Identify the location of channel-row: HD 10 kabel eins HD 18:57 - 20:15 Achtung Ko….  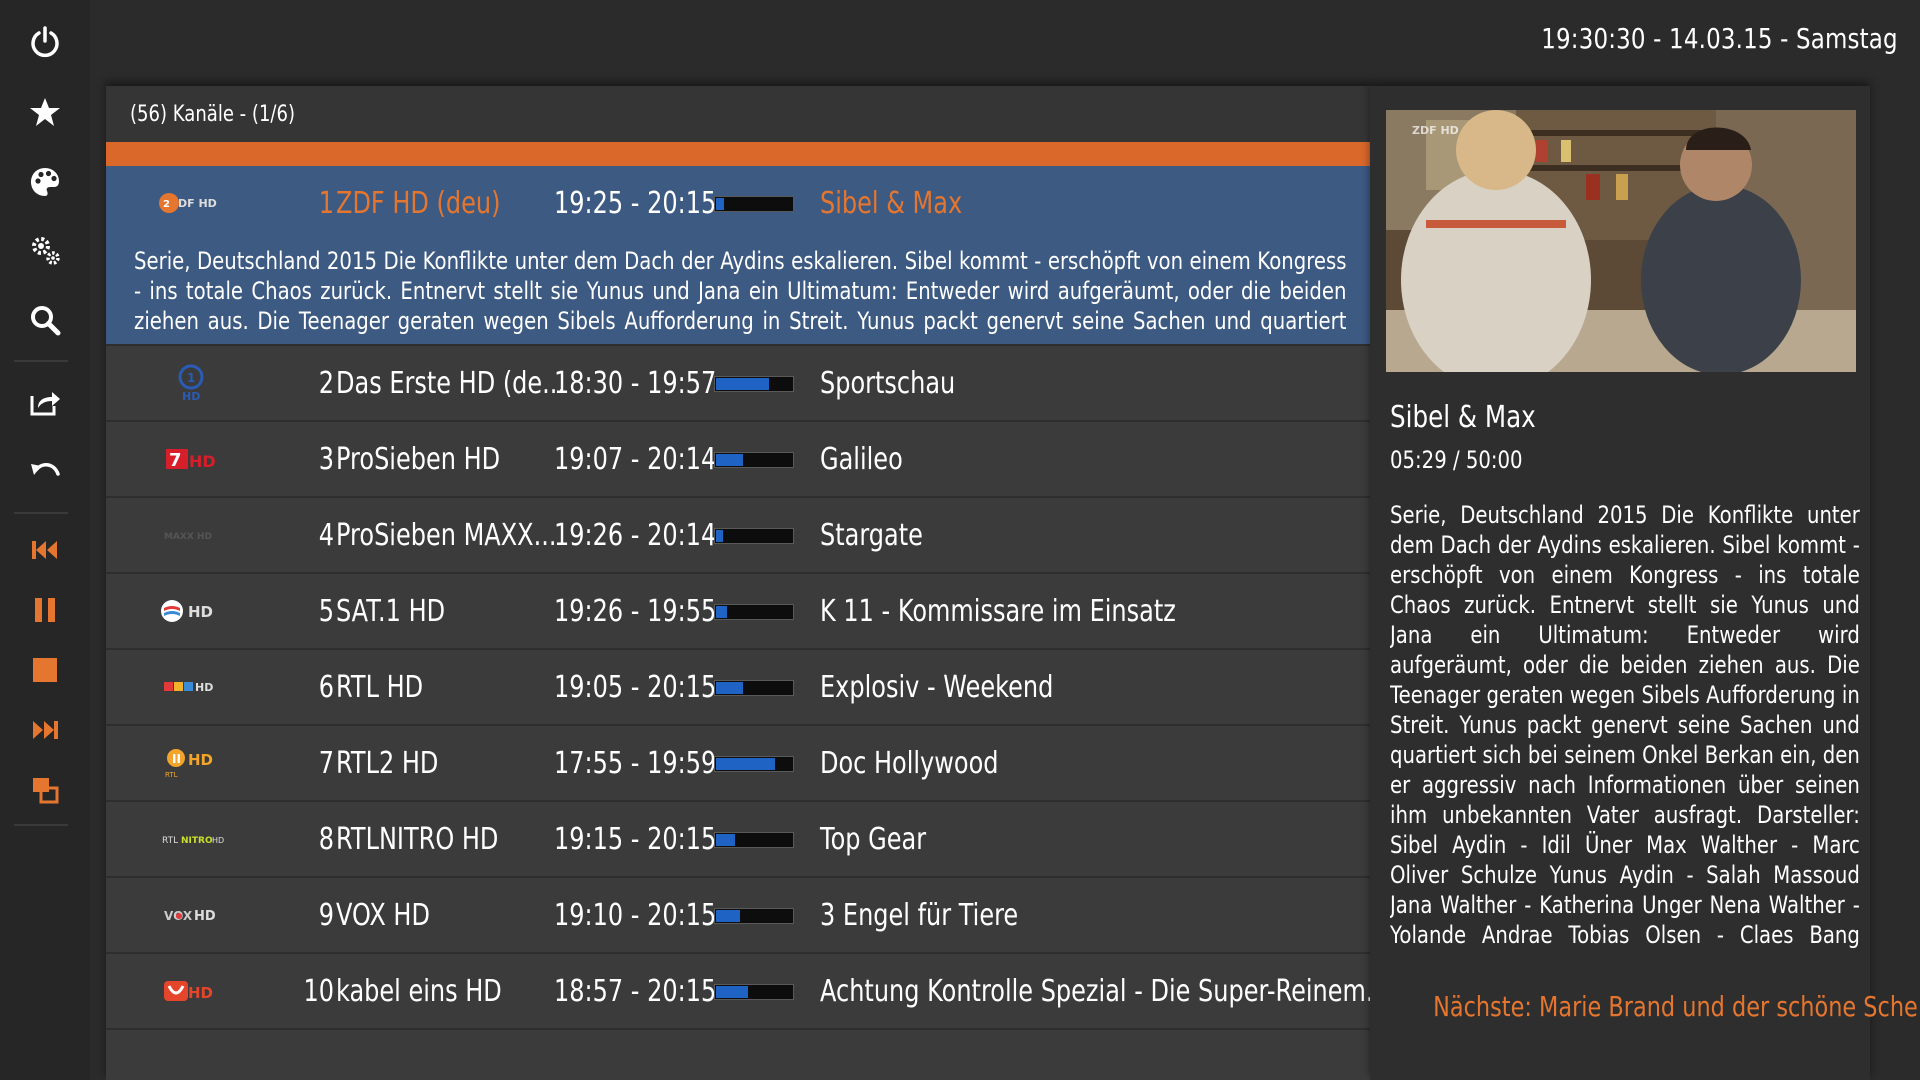
(747, 992).